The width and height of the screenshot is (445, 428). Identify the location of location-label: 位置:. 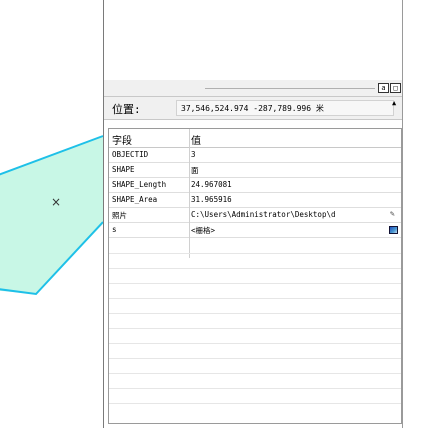
(126, 109).